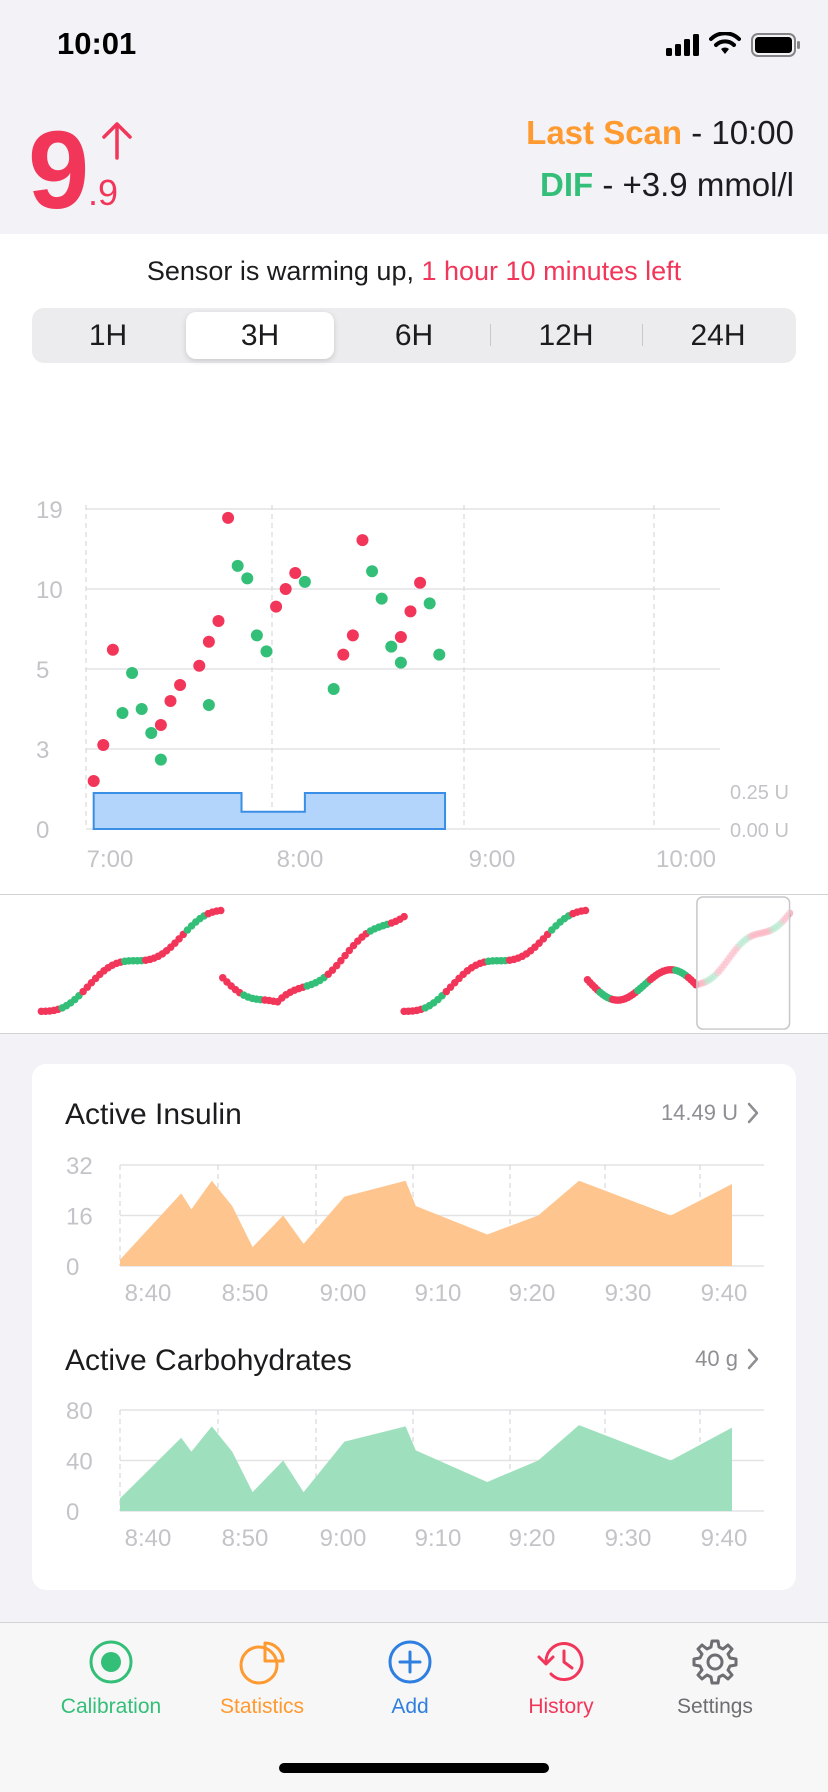  I want to click on active-insulin-chart: 32 16 0 8:40 8:50 9:00 9:10 9:20 9:30 9:40, so click(415, 1230).